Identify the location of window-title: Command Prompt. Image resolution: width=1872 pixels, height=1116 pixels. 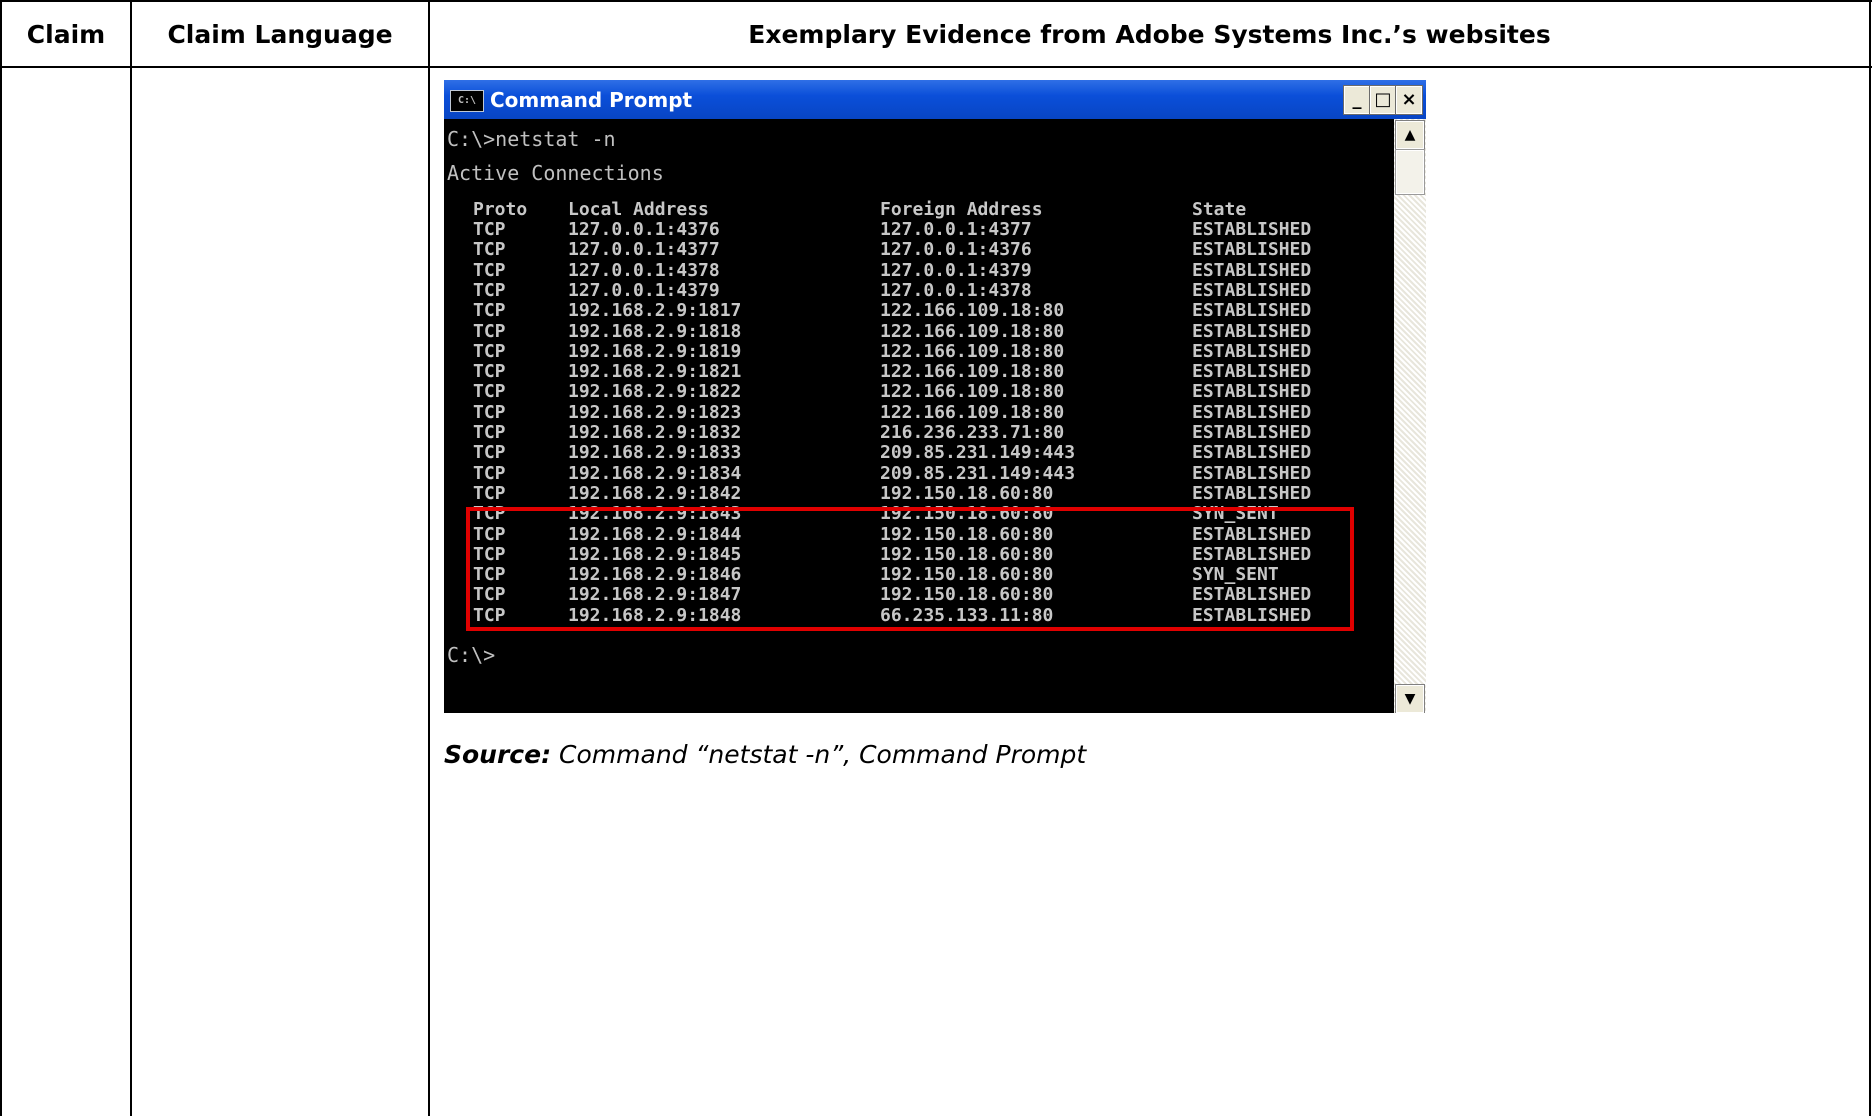
(591, 100).